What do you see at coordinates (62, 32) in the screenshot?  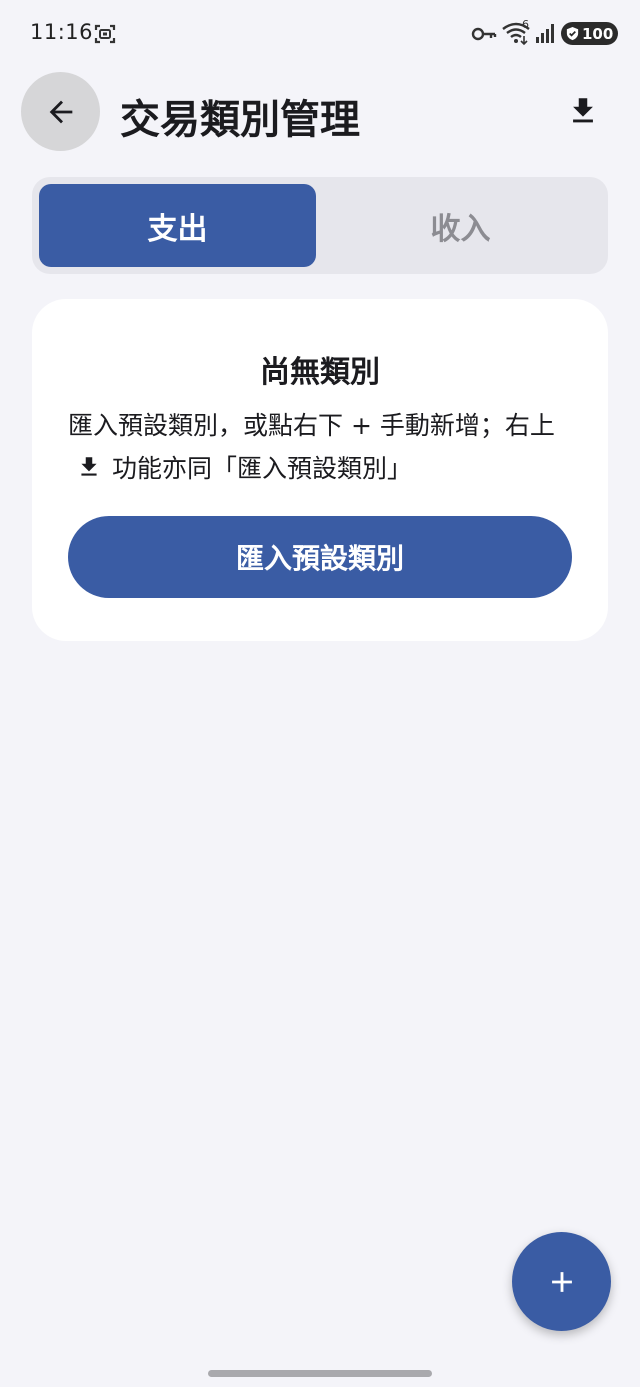 I see `status-time: 11:16` at bounding box center [62, 32].